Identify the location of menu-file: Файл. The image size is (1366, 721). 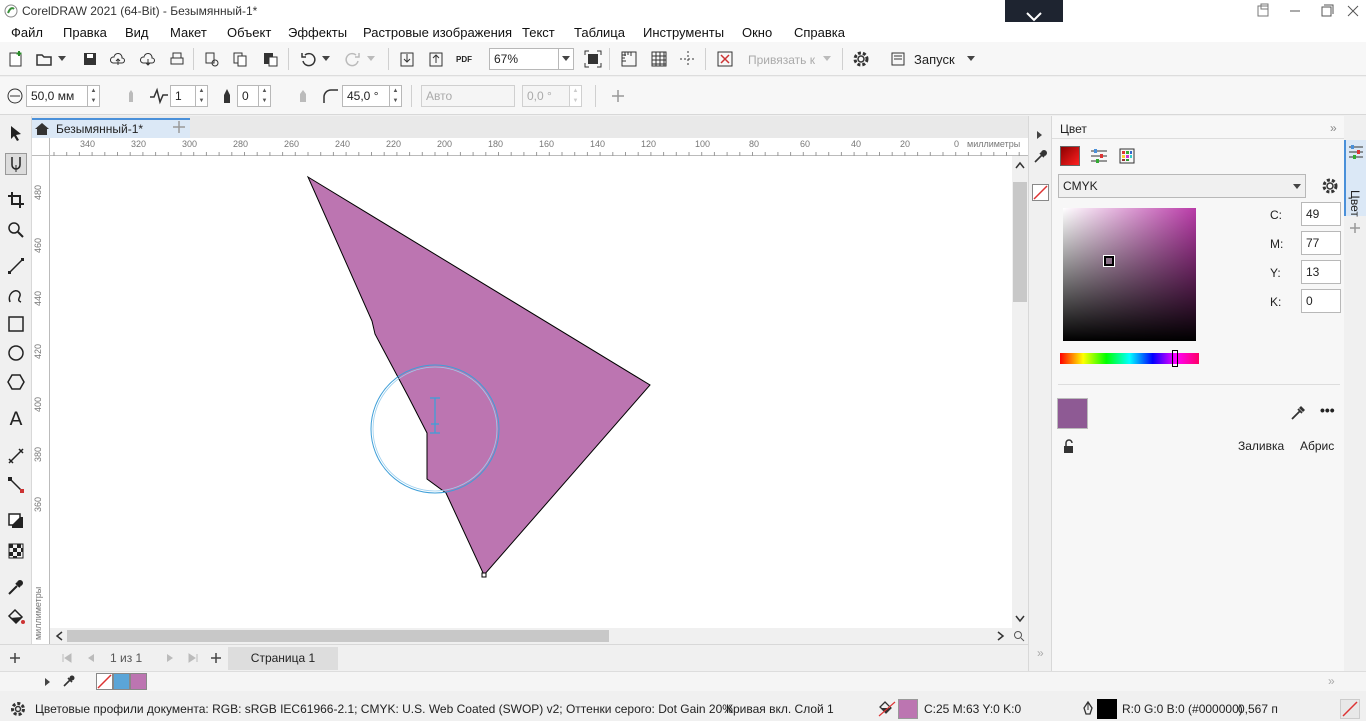
(27, 32).